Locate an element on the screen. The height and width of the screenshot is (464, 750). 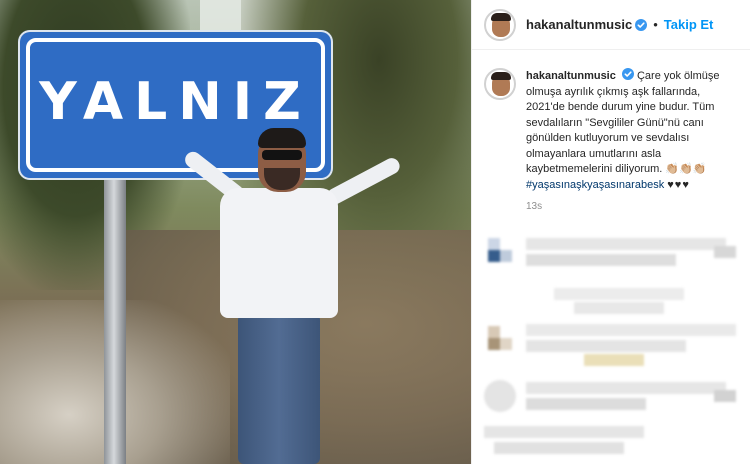
road-sign-text: YALNIZ is located at coordinates (175, 102).